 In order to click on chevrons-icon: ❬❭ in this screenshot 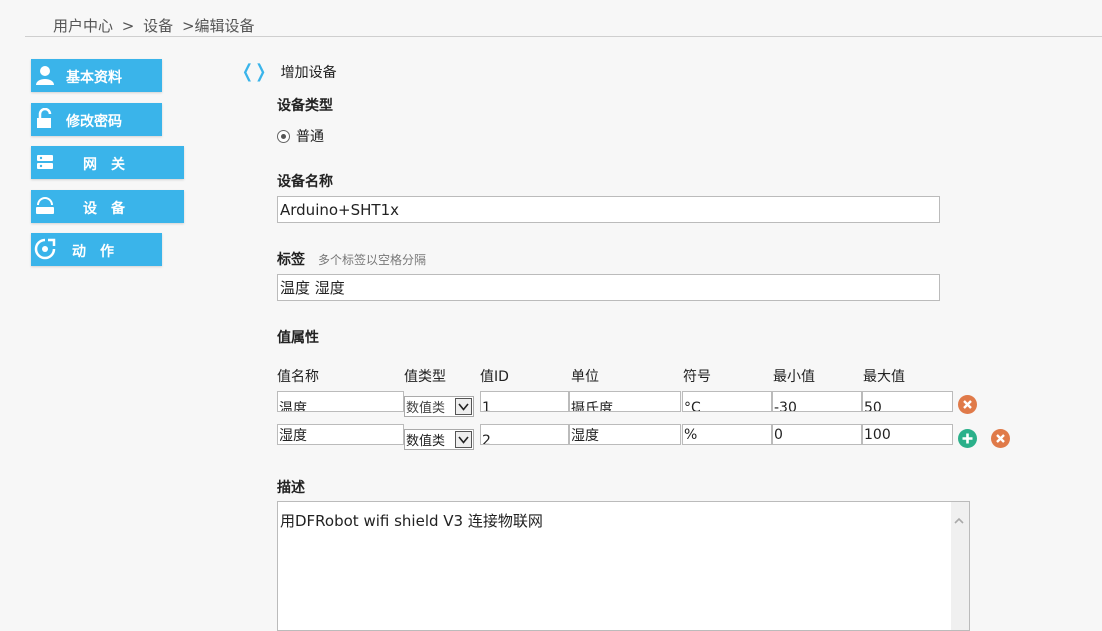, I will do `click(254, 71)`.